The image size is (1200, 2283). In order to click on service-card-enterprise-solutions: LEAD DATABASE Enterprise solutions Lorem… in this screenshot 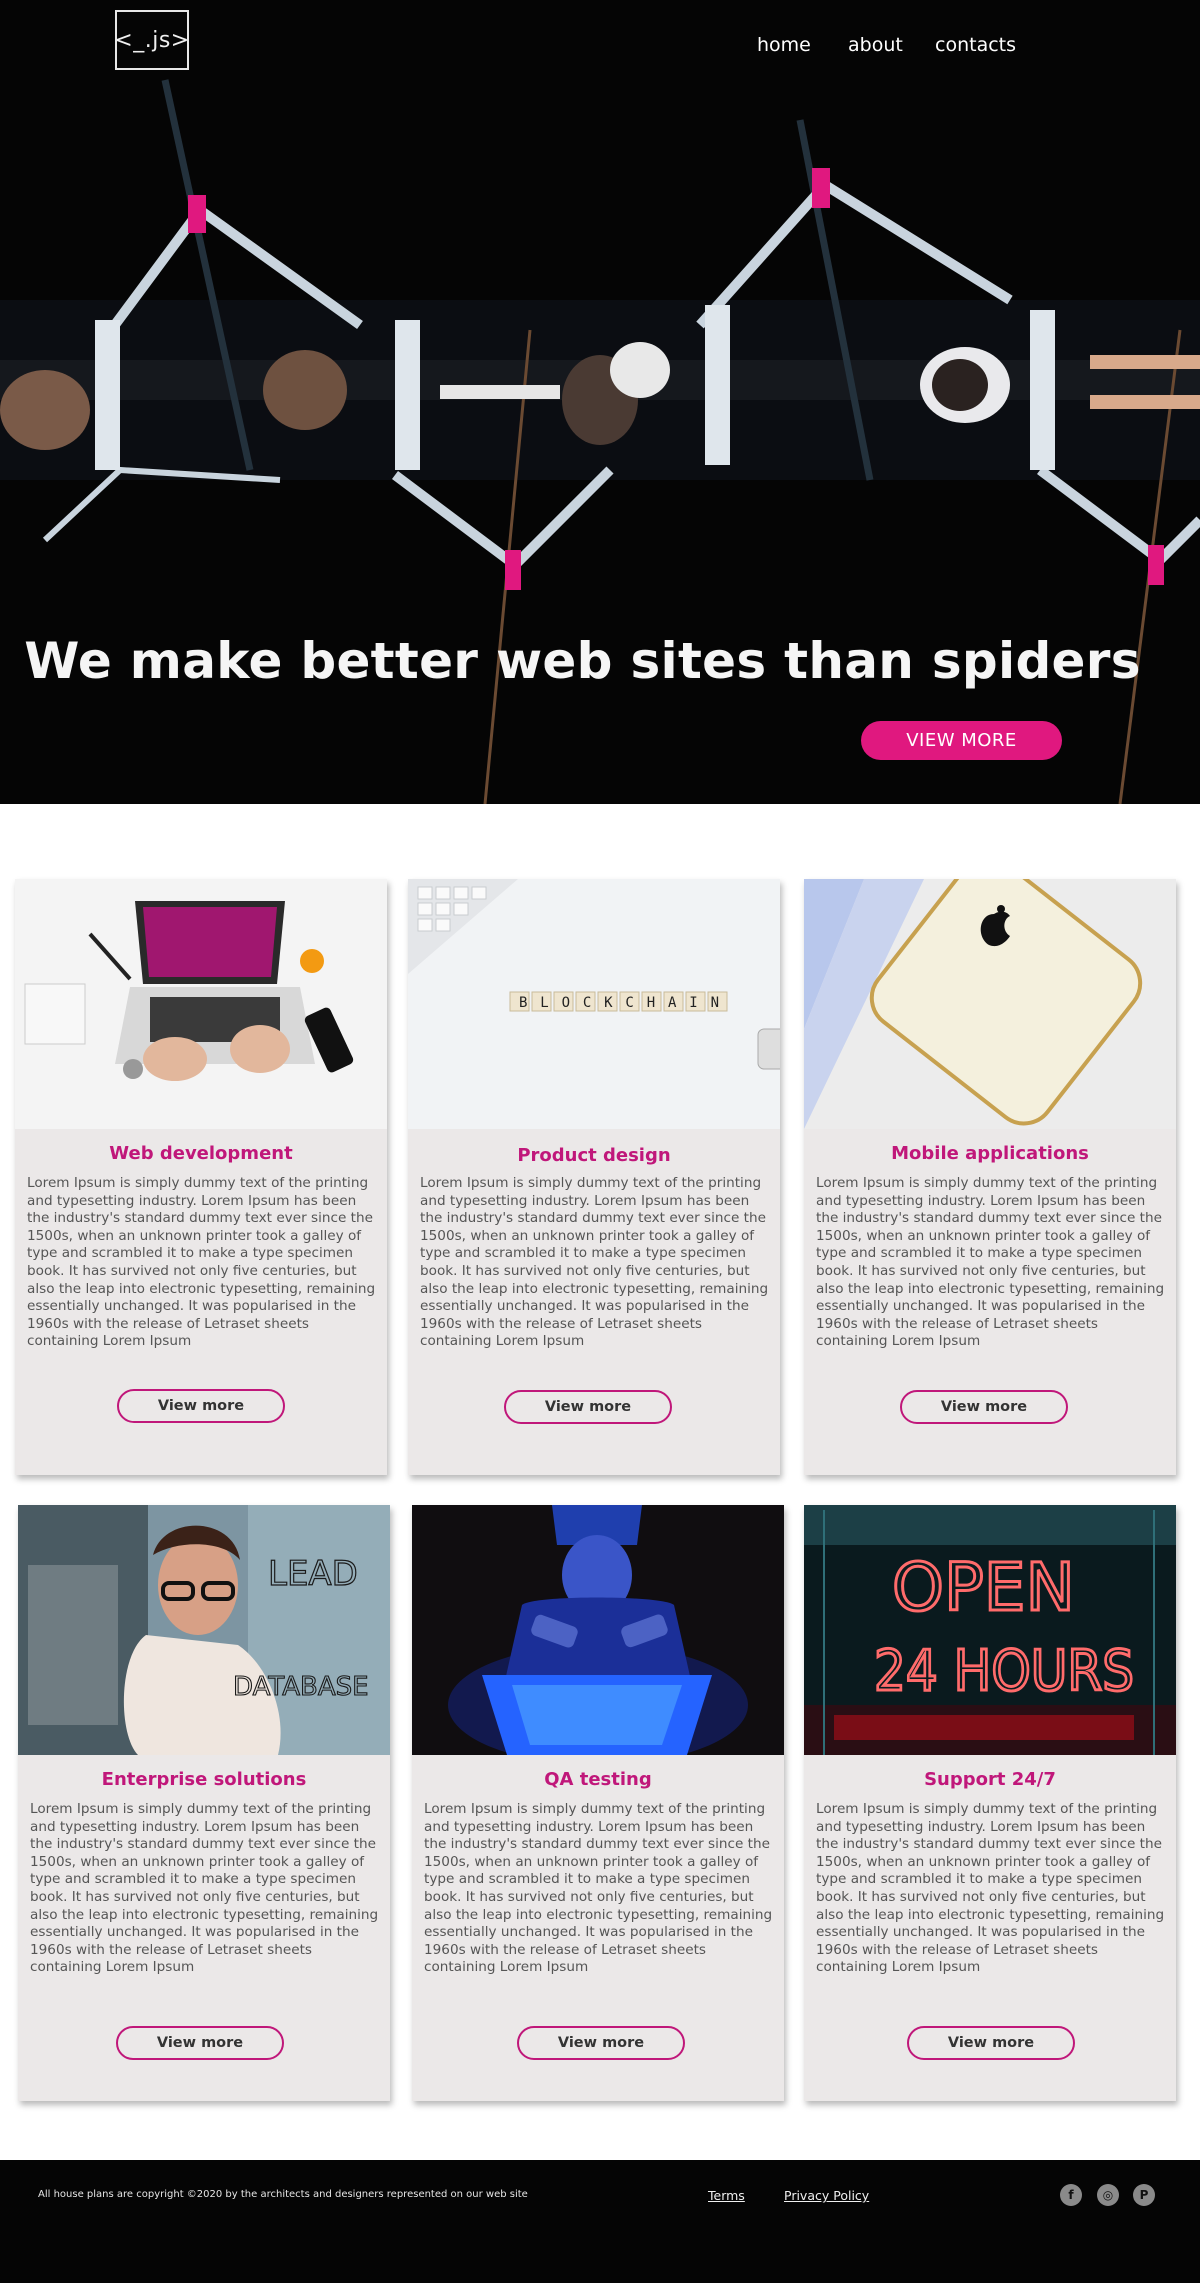, I will do `click(204, 1803)`.